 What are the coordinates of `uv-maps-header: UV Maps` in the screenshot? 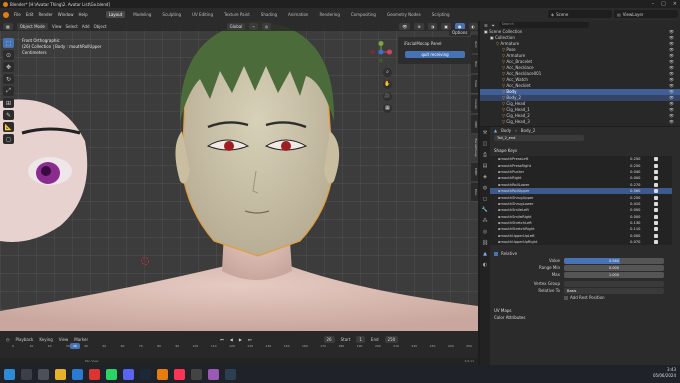 It's located at (502, 310).